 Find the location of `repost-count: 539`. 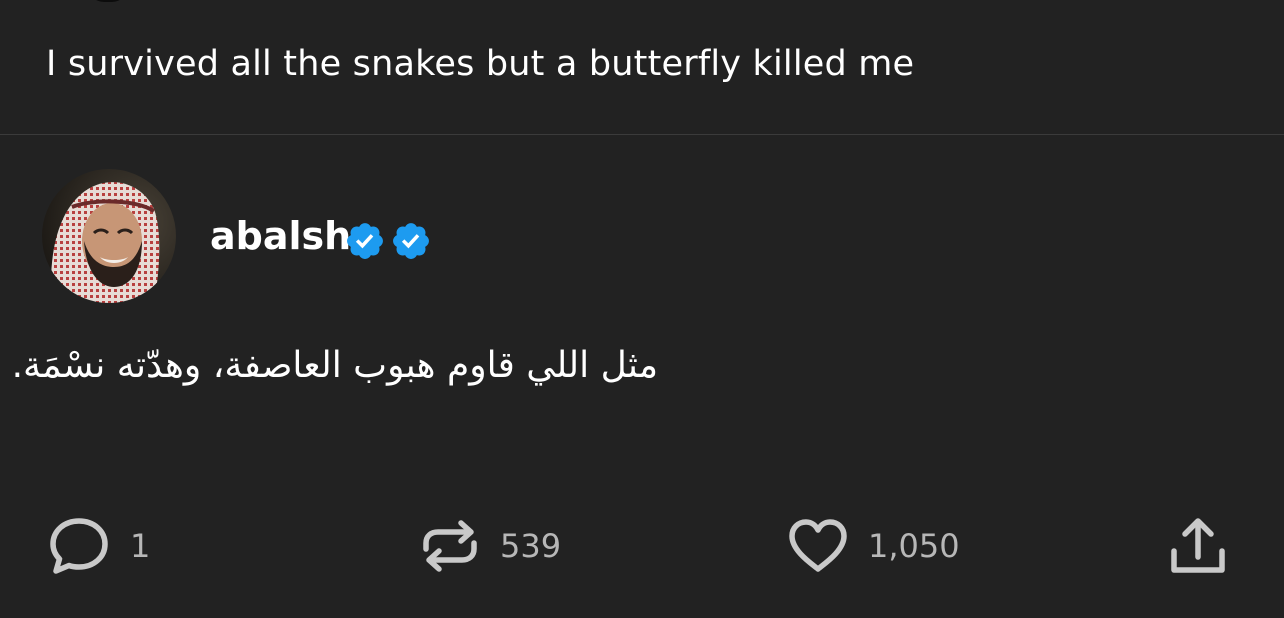

repost-count: 539 is located at coordinates (531, 546).